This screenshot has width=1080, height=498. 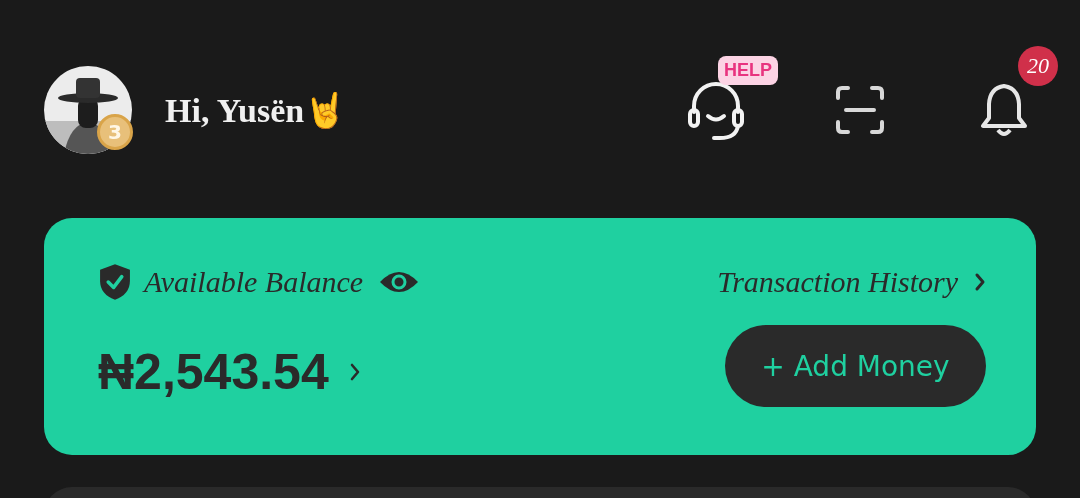 What do you see at coordinates (115, 282) in the screenshot?
I see `shield-check-icon` at bounding box center [115, 282].